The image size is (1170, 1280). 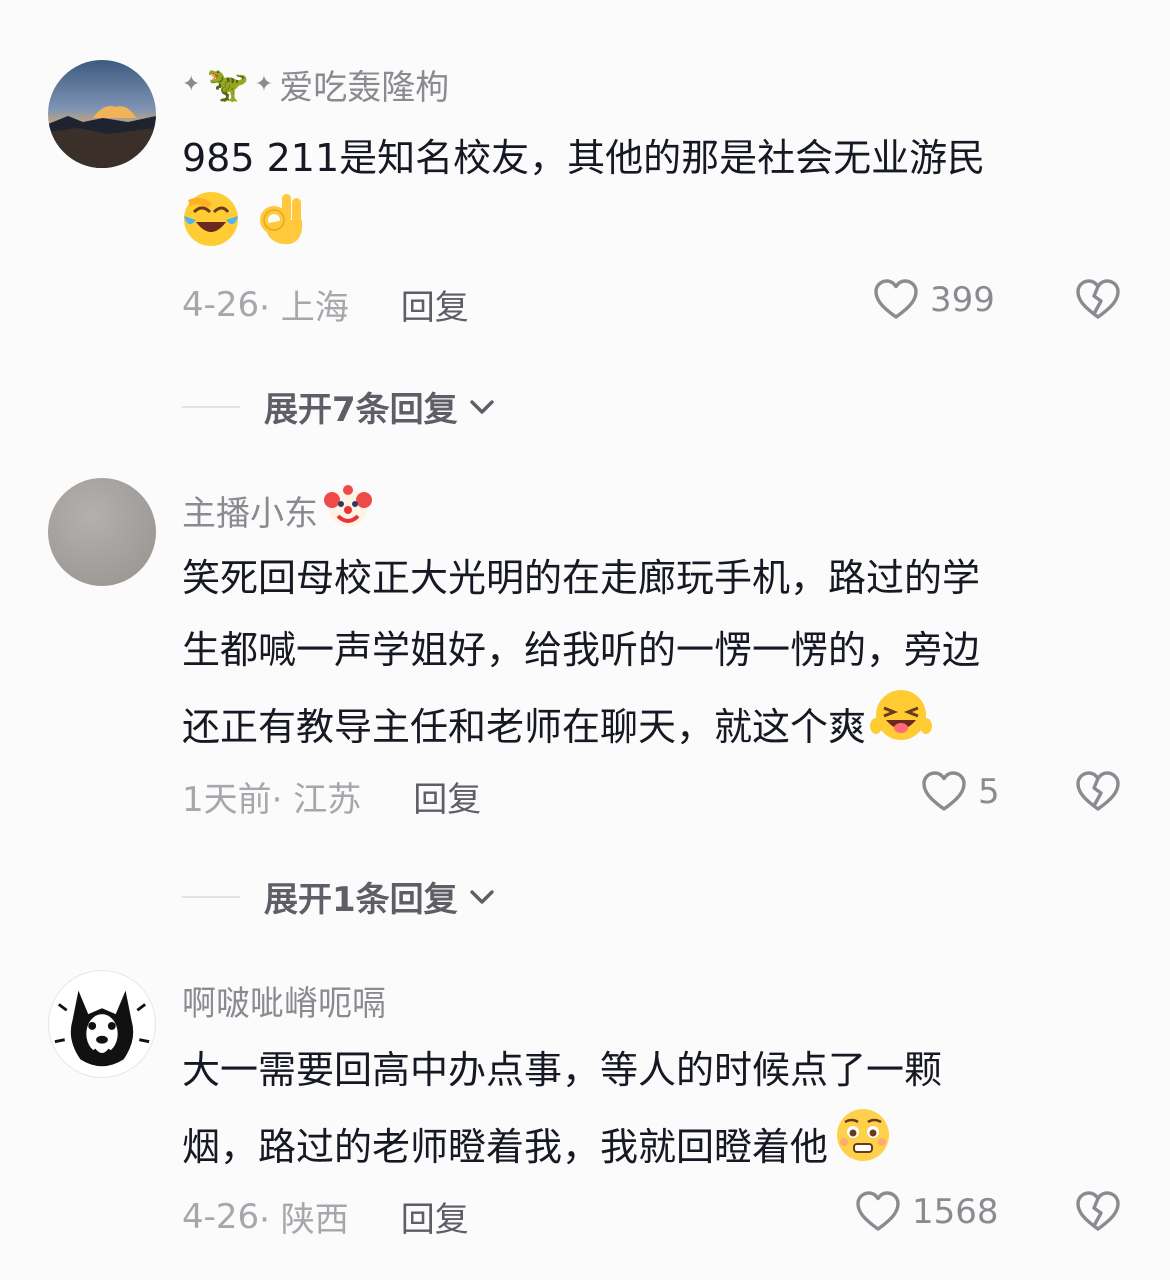 What do you see at coordinates (316, 800) in the screenshot?
I see `comment-location: · 江苏` at bounding box center [316, 800].